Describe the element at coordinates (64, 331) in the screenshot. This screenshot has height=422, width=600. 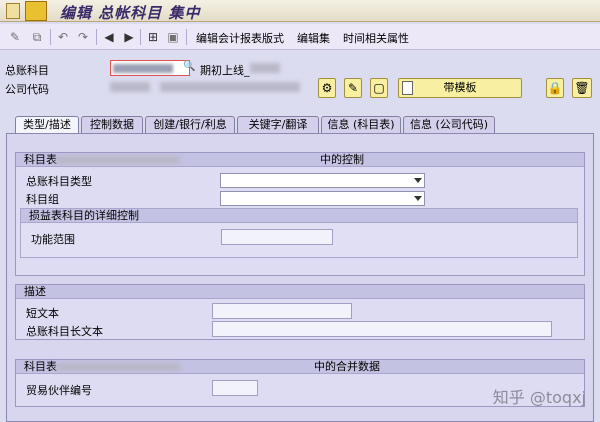
I see `long-text-label: 总账科目长文本` at that location.